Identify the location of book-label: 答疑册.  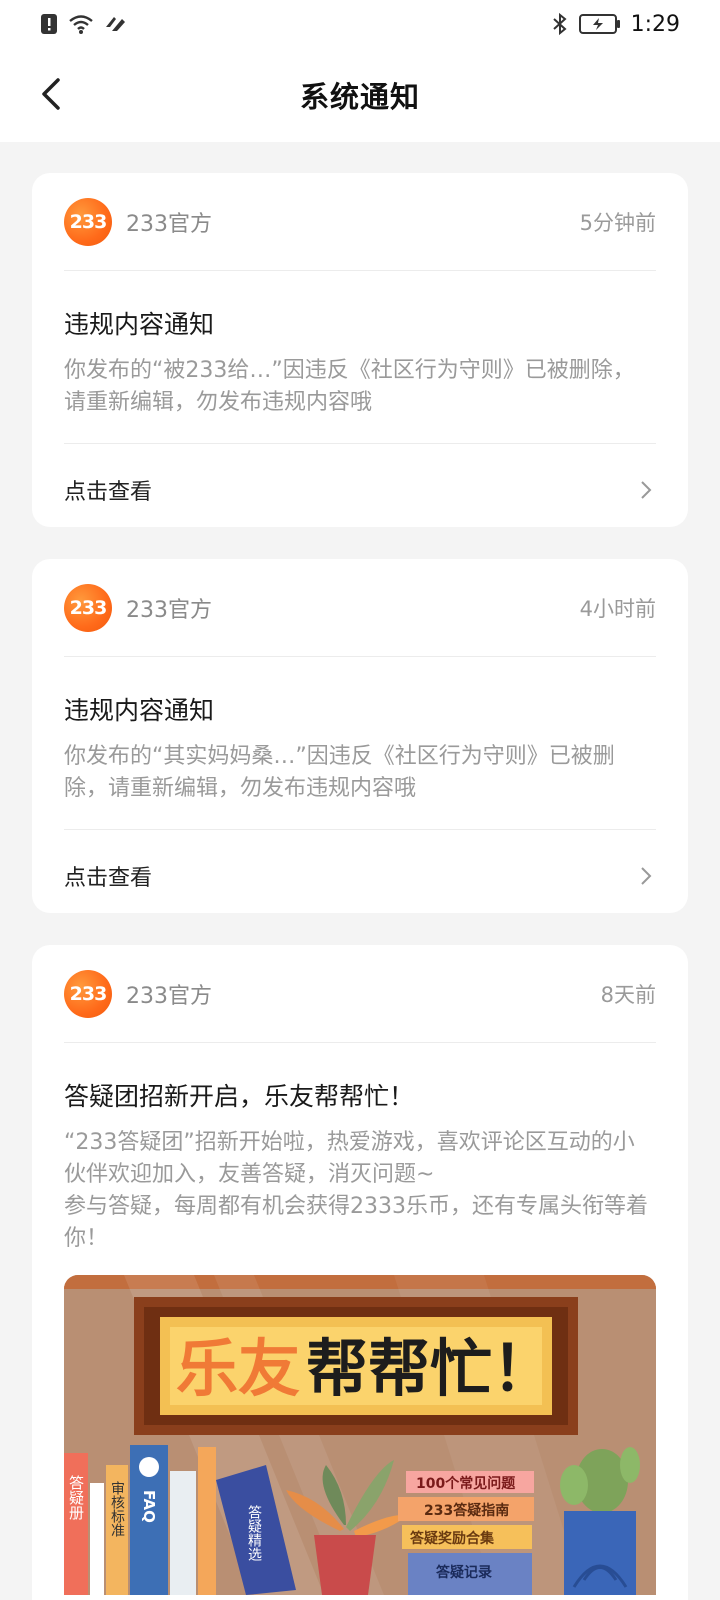
(76, 1498).